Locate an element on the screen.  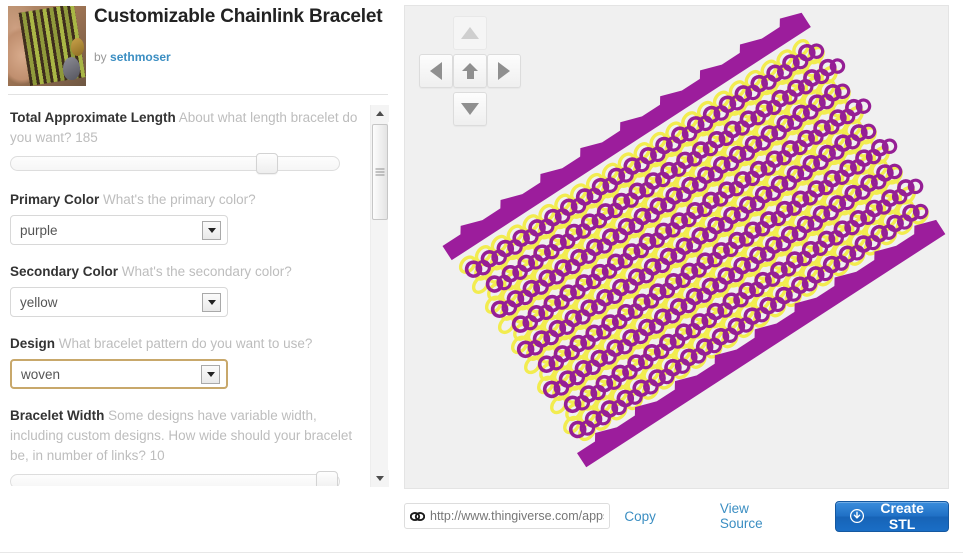
field-title-total-approximate-length: Total Approximate Length is located at coordinates (93, 117).